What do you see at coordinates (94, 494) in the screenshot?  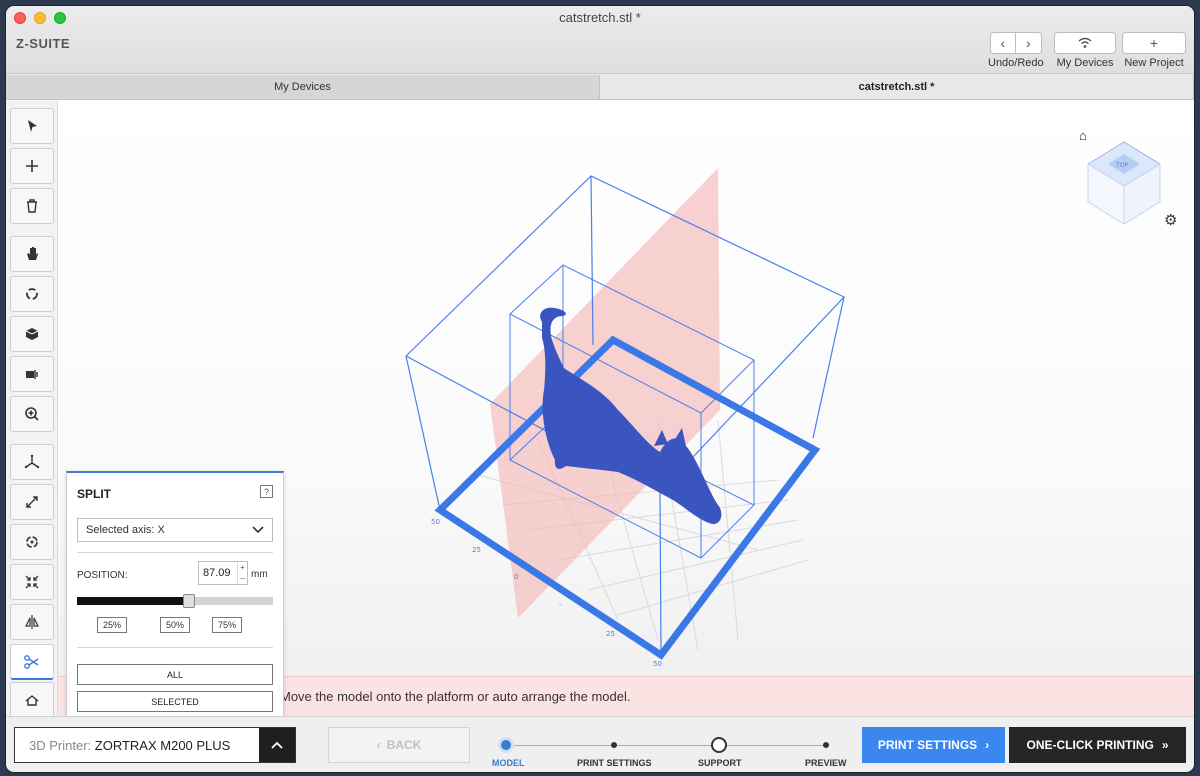 I see `split-title: SPLIT` at bounding box center [94, 494].